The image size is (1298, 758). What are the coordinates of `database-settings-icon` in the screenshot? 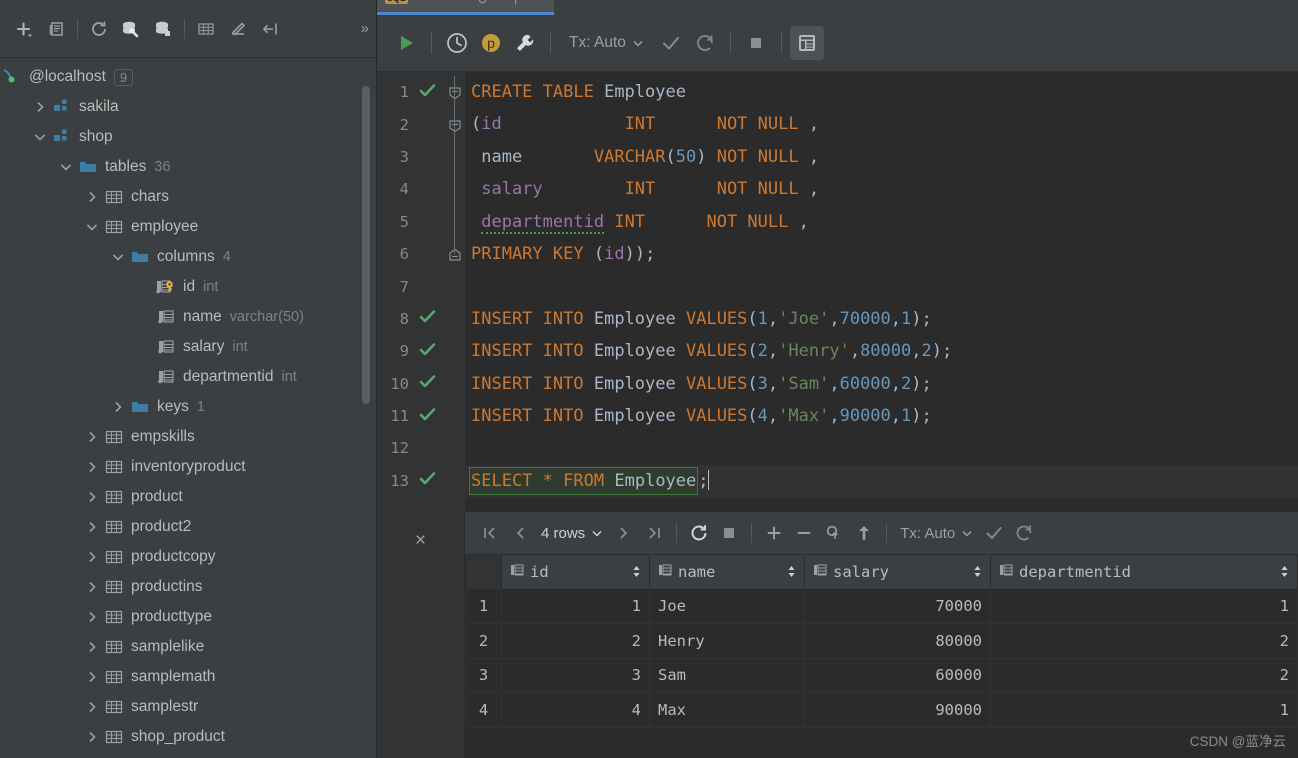 It's located at (131, 29).